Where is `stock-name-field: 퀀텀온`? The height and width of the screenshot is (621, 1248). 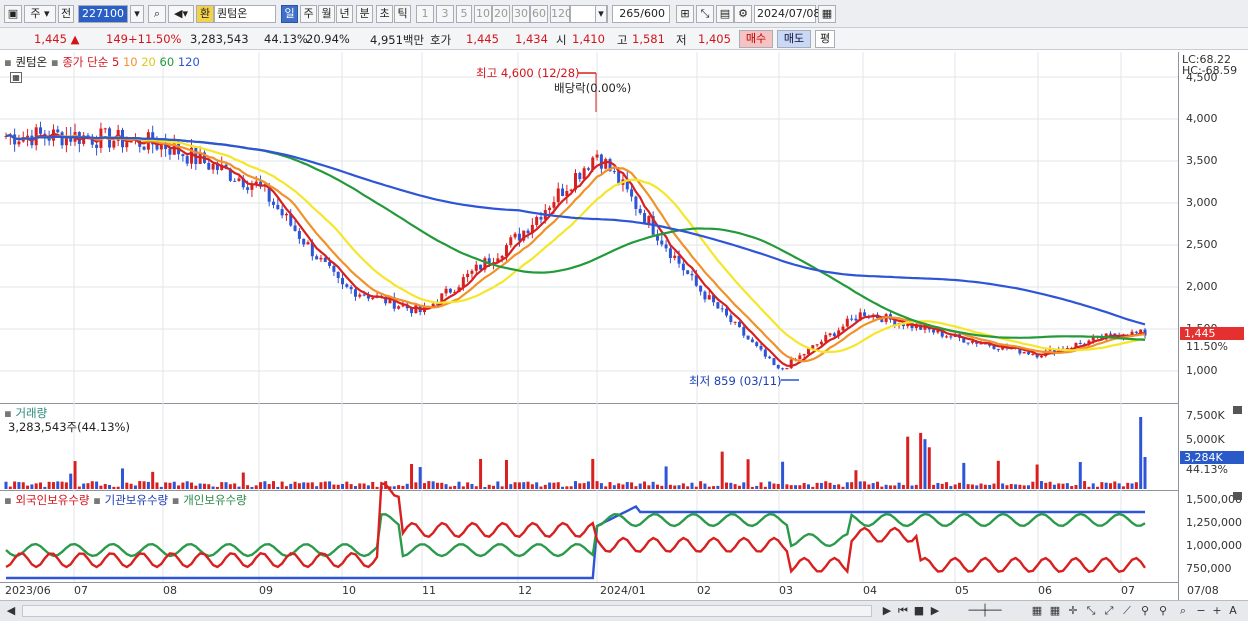 stock-name-field: 퀀텀온 is located at coordinates (245, 14).